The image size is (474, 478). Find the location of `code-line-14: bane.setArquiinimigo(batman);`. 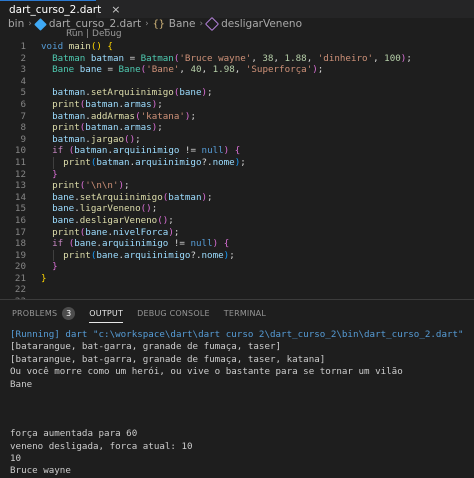

code-line-14: bane.setArquiinimigo(batman); is located at coordinates (132, 197).